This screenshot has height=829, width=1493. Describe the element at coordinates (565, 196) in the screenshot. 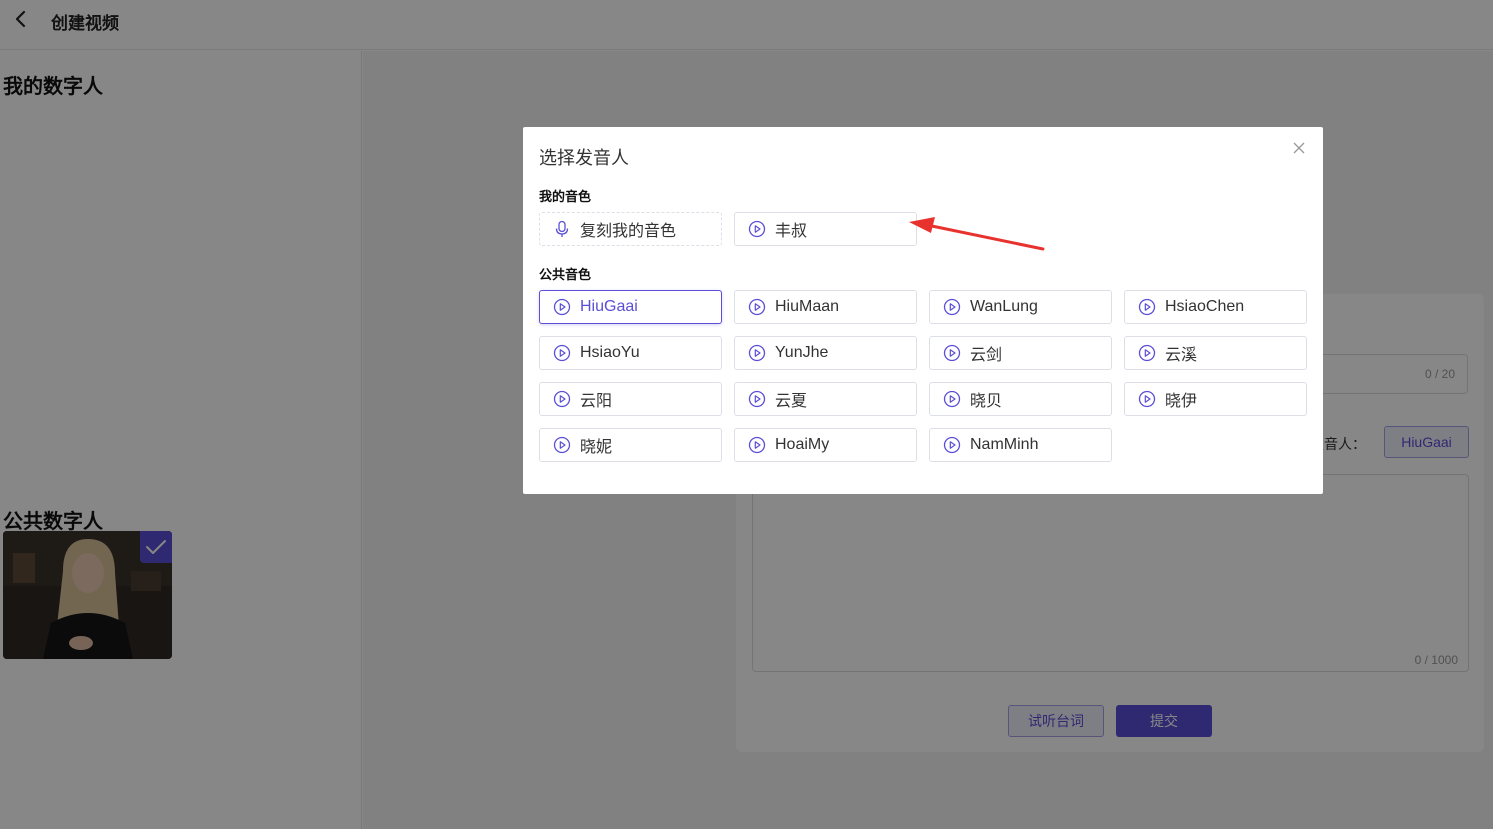

I see `my-voices-label: 我的音色` at that location.